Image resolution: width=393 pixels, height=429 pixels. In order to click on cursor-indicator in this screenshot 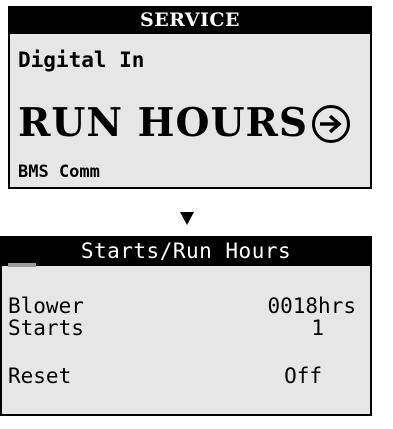, I will do `click(22, 265)`.